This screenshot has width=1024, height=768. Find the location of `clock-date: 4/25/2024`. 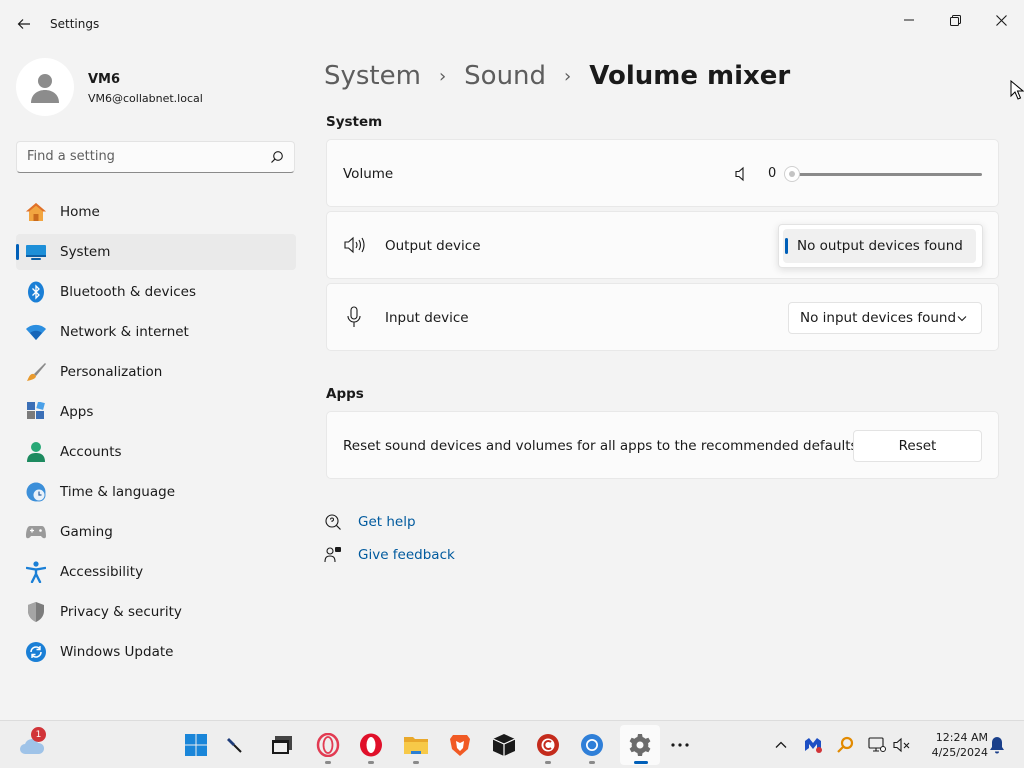

clock-date: 4/25/2024 is located at coordinates (959, 752).